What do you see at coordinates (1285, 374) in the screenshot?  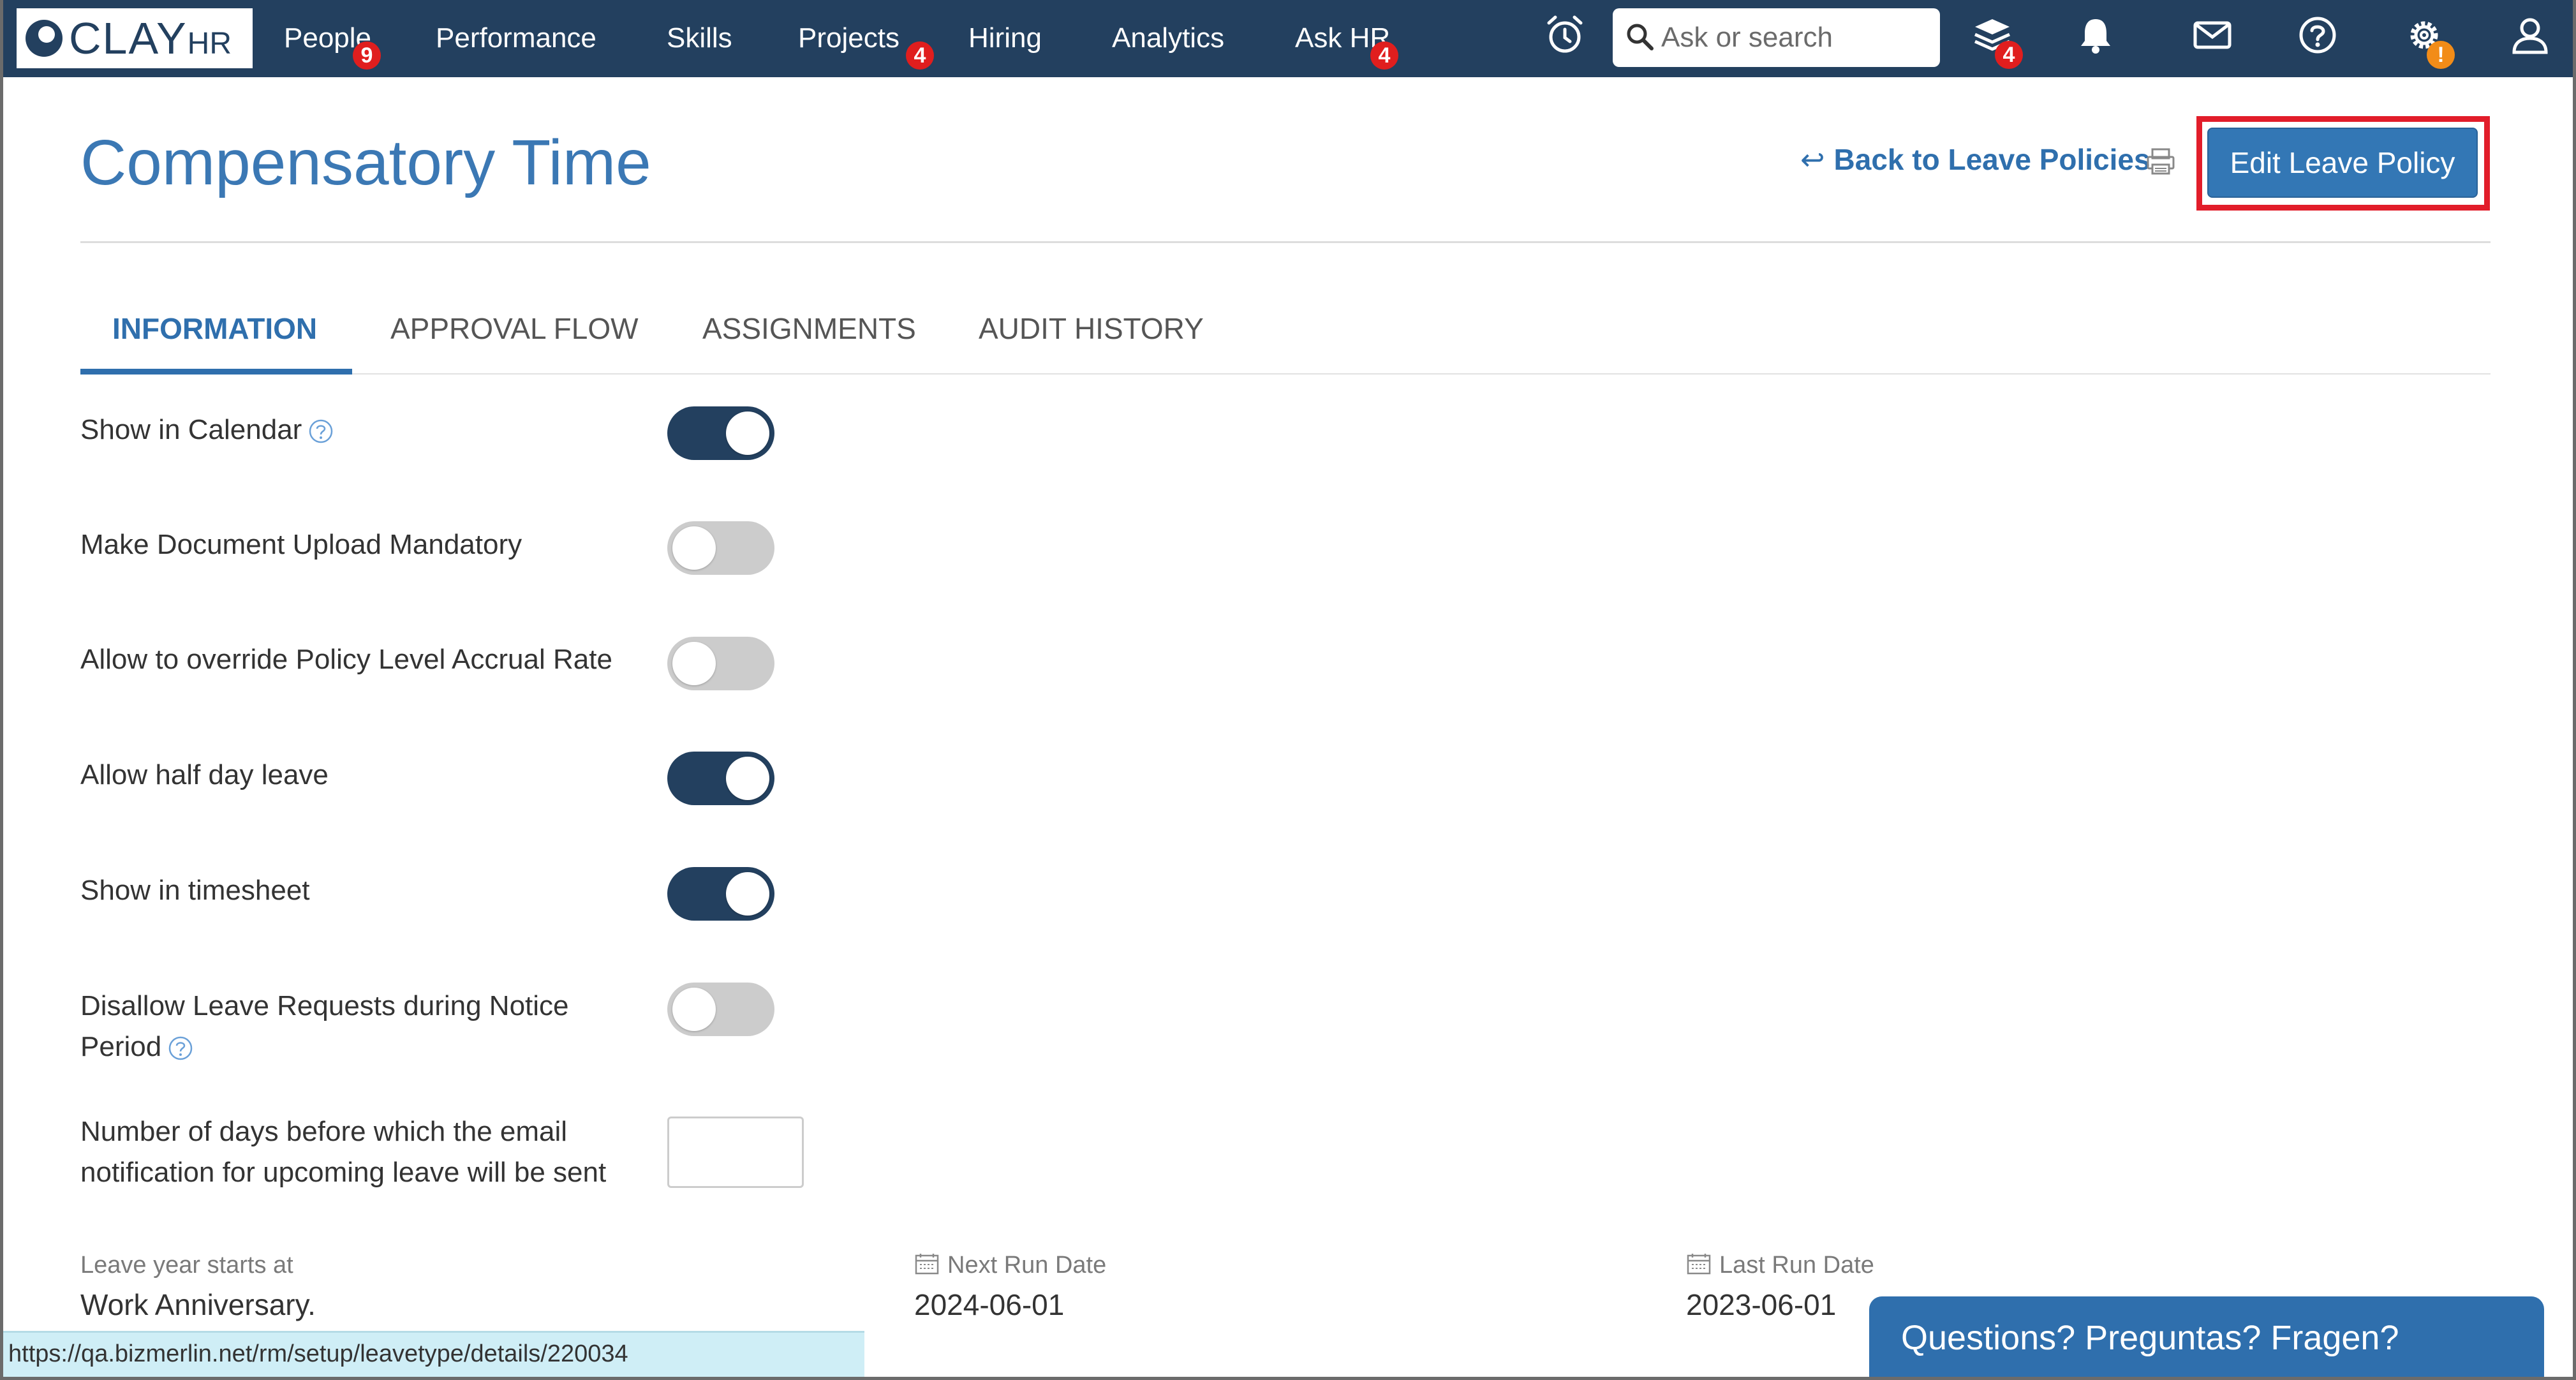 I see `tabs-divider` at bounding box center [1285, 374].